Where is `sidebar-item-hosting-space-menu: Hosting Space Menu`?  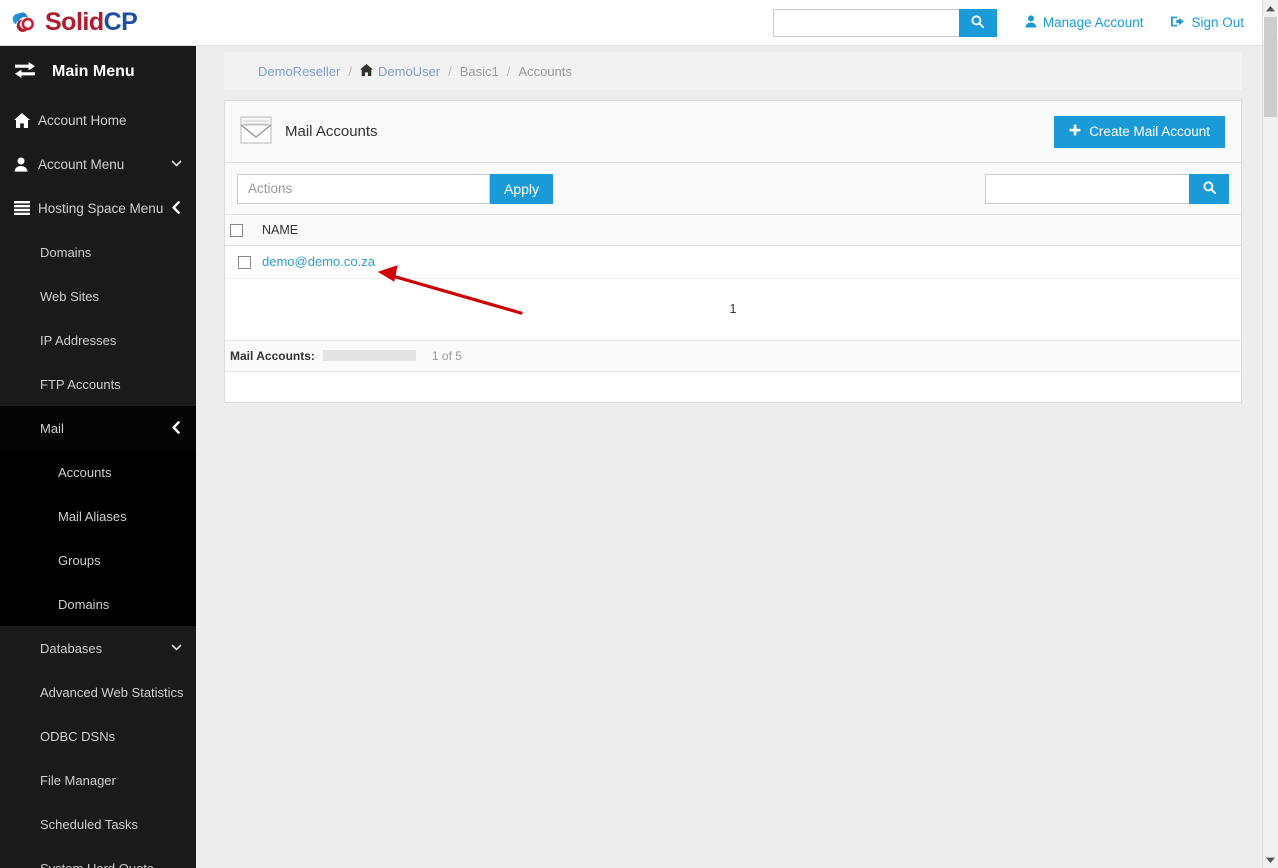 sidebar-item-hosting-space-menu: Hosting Space Menu is located at coordinates (98, 208).